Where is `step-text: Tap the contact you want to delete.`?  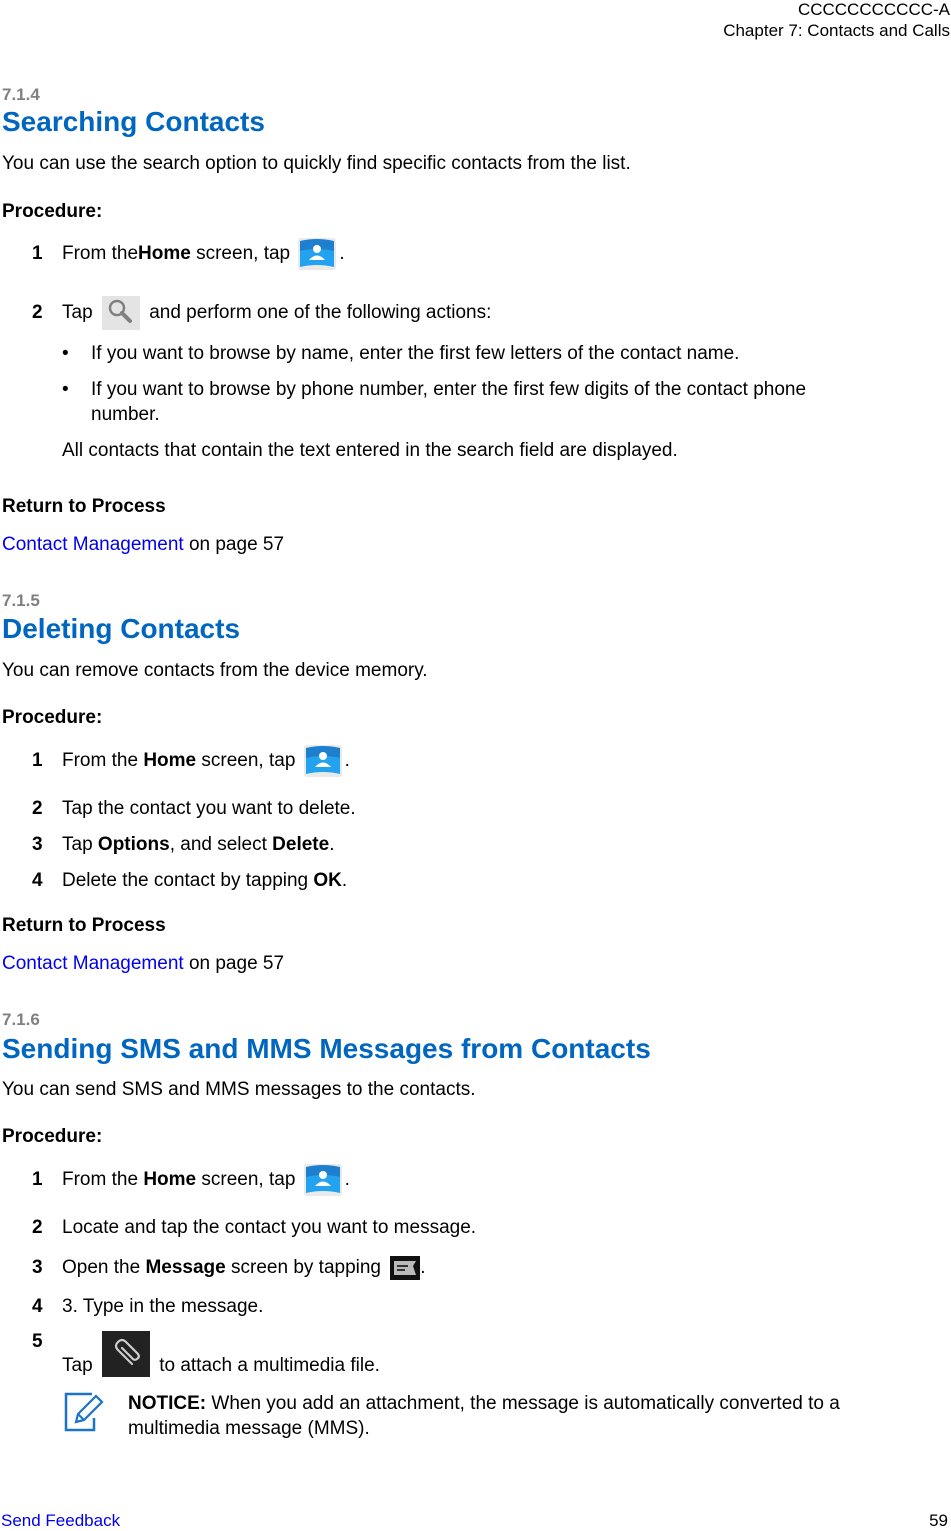
step-text: Tap the contact you want to delete. is located at coordinates (209, 808).